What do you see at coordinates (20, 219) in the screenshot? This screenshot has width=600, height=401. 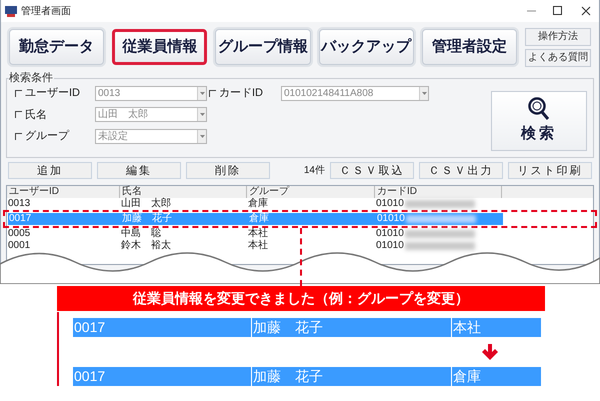 I see `table-cell: 0017` at bounding box center [20, 219].